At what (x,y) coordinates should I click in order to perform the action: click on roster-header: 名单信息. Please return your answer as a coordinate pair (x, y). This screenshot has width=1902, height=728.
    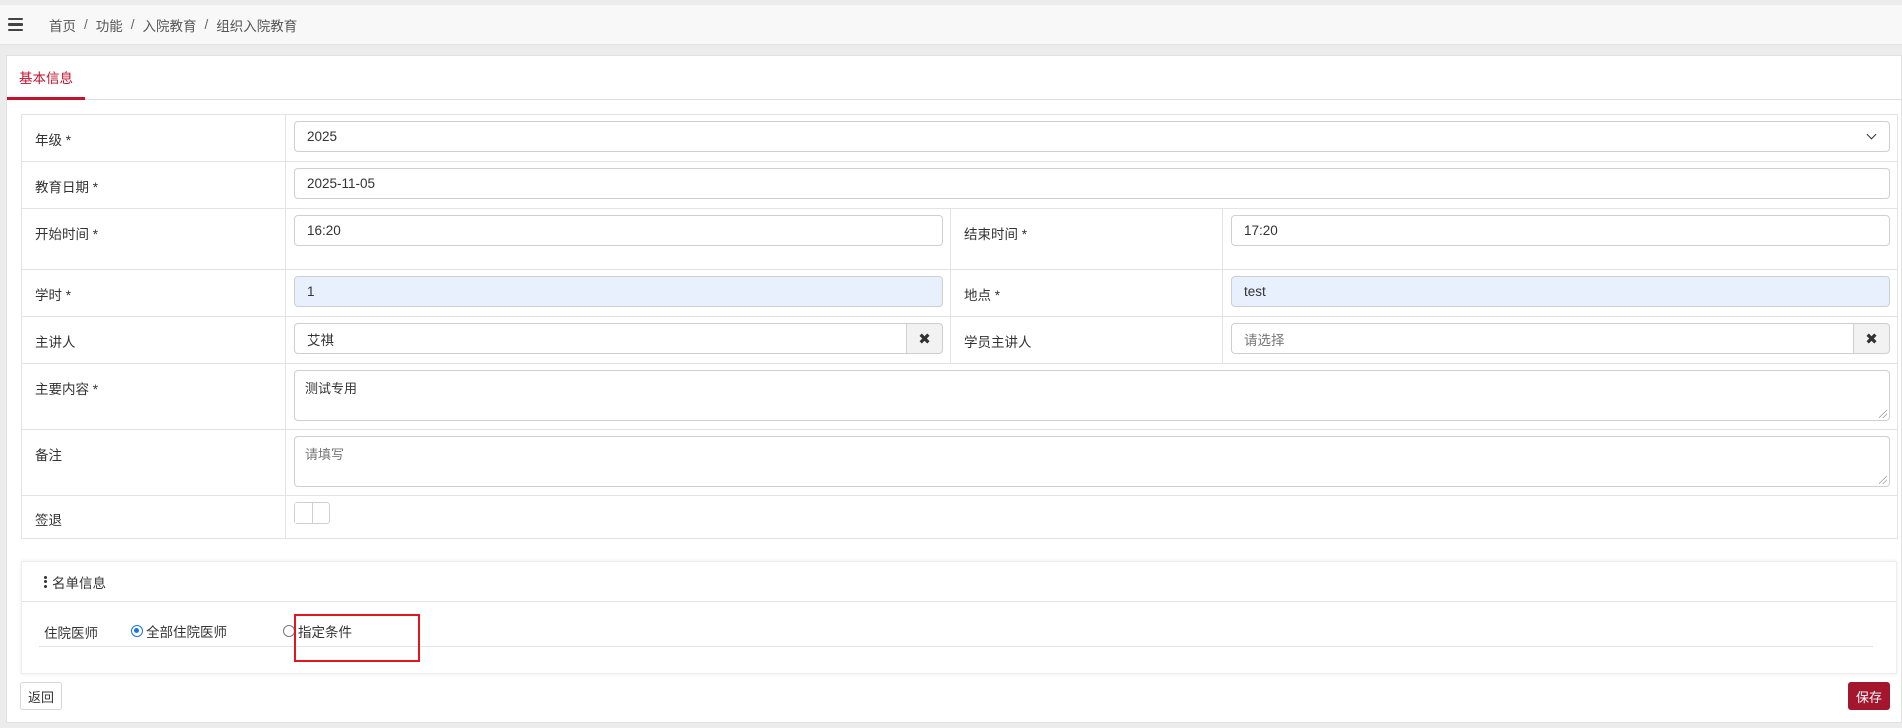
    Looking at the image, I should click on (959, 582).